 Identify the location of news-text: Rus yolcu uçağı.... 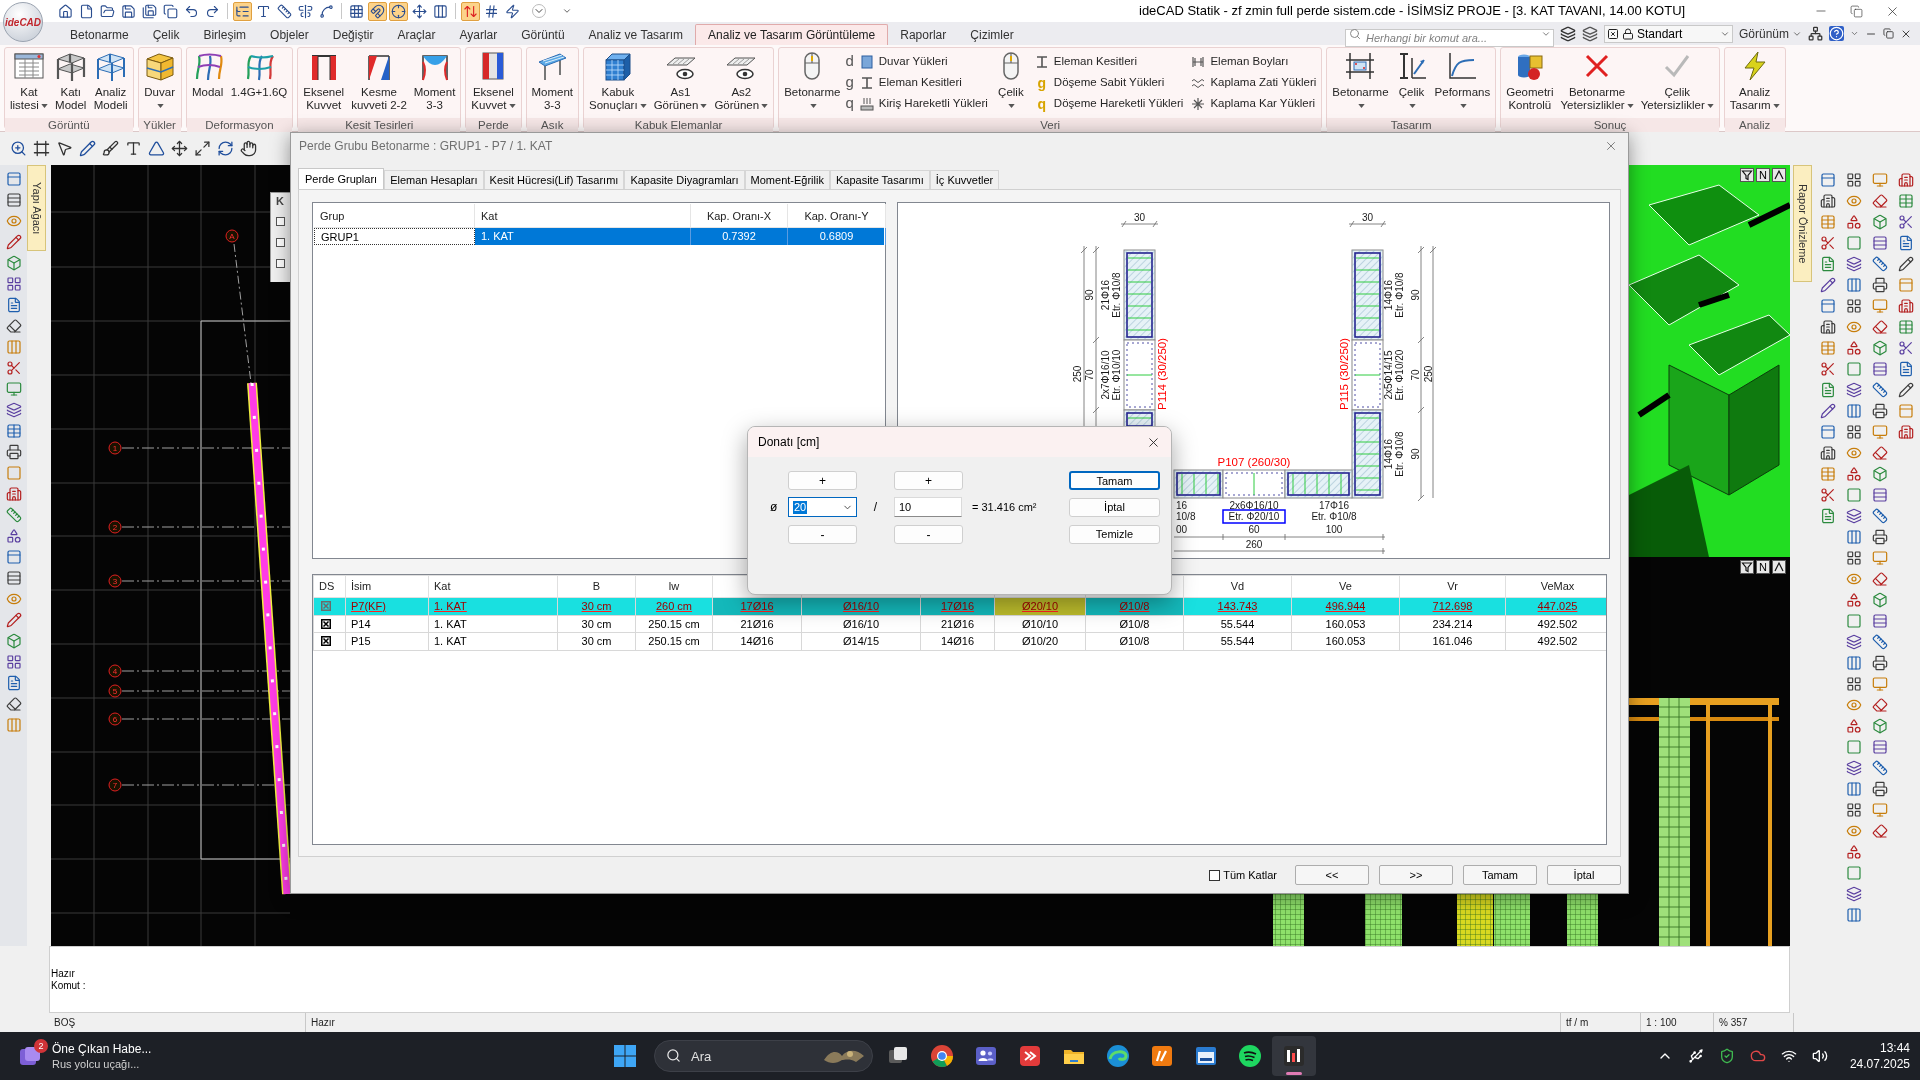
(102, 1063).